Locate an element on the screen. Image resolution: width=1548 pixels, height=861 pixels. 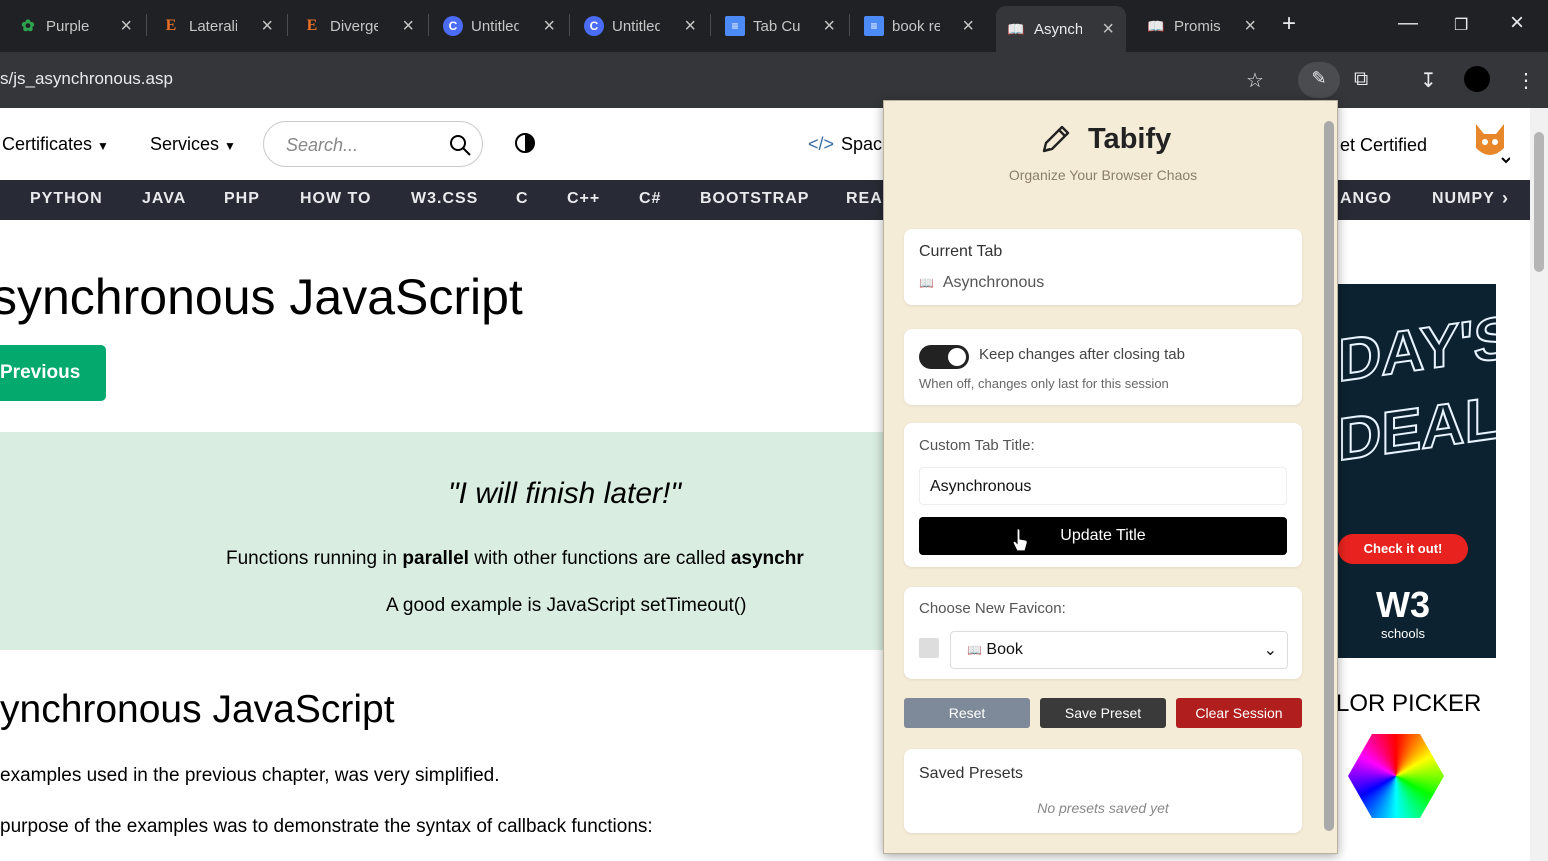
menu-item: REA is located at coordinates (864, 199).